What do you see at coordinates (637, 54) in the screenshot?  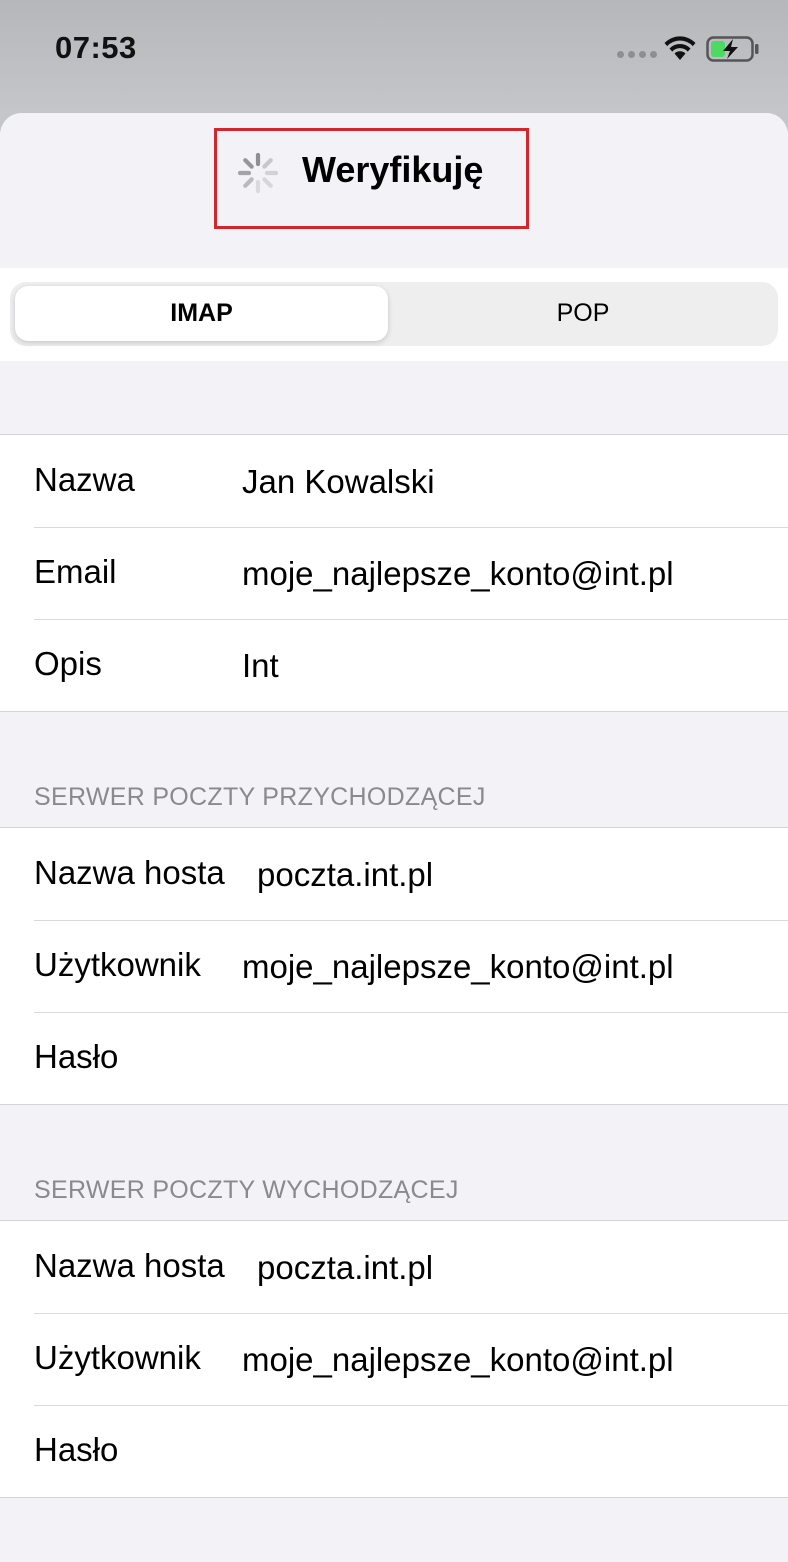 I see `signal-dots-icon` at bounding box center [637, 54].